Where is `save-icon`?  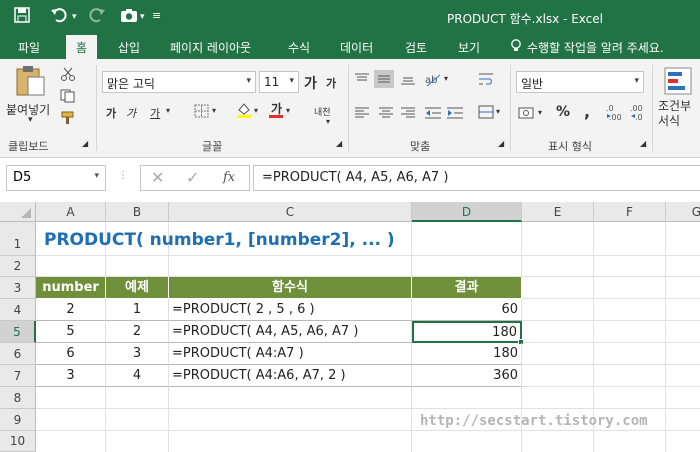
save-icon is located at coordinates (22, 17).